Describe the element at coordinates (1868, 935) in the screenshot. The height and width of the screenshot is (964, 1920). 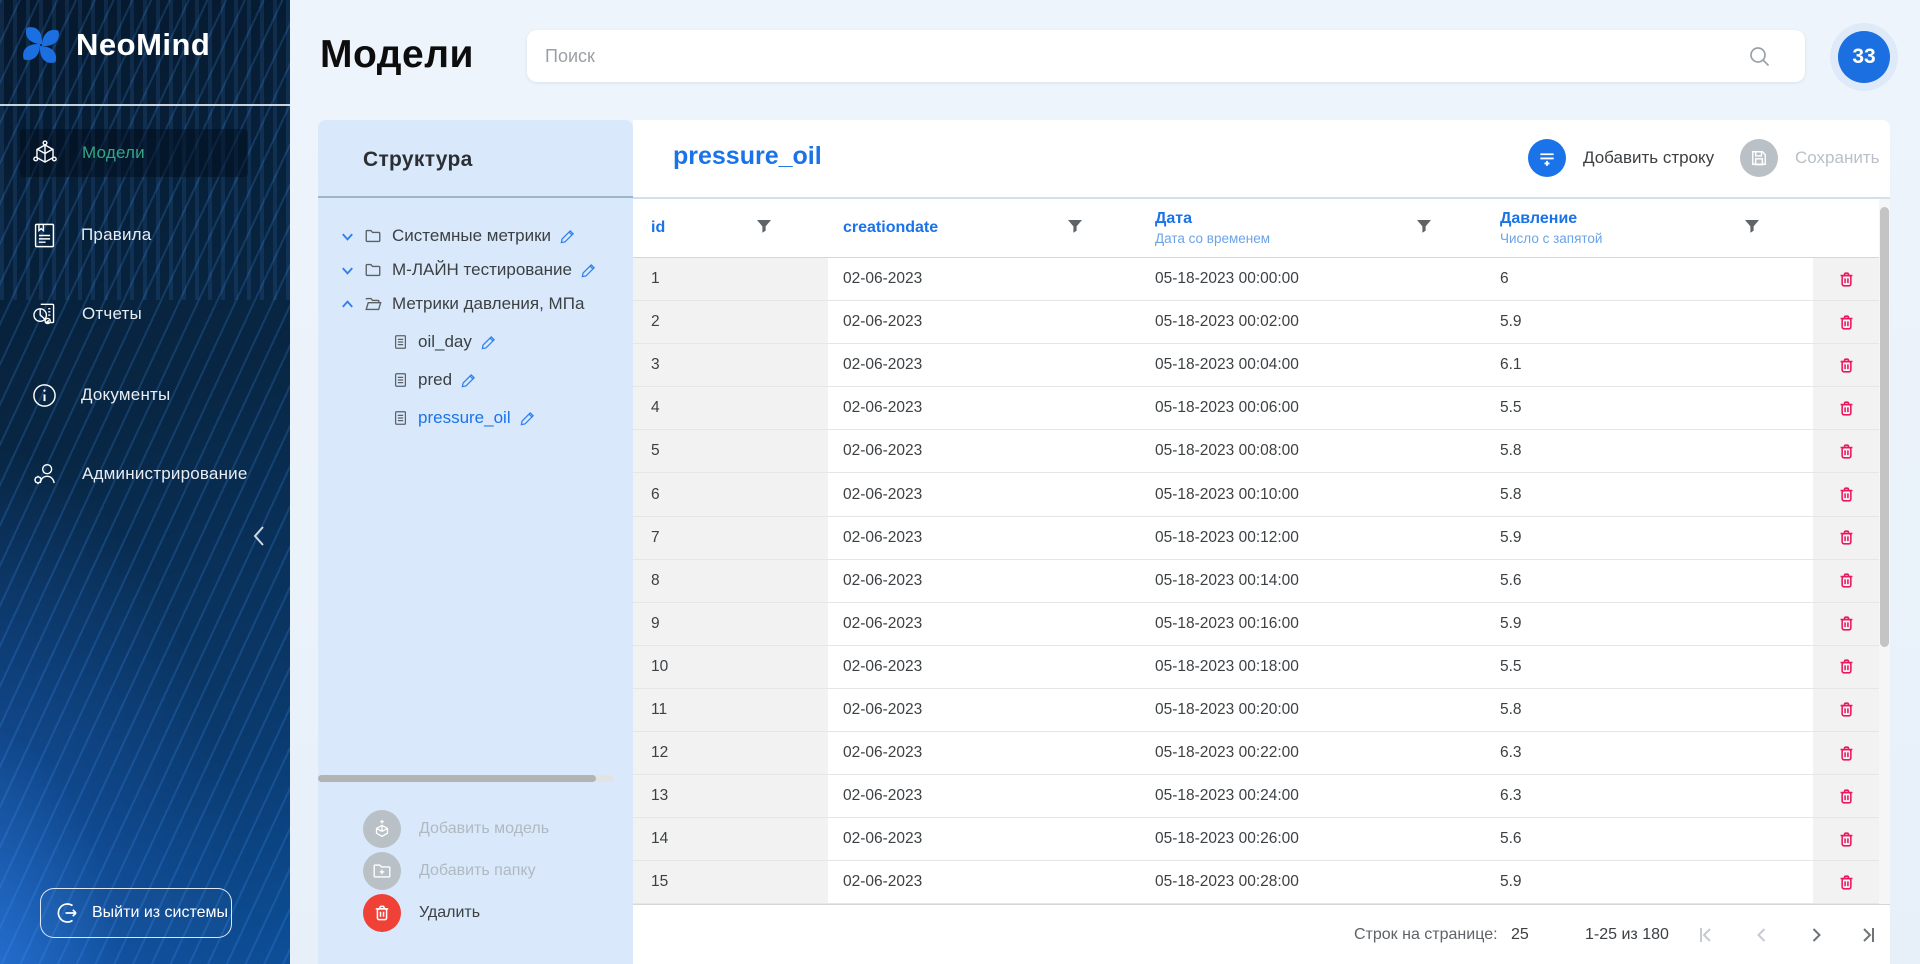
I see `last-page-icon` at that location.